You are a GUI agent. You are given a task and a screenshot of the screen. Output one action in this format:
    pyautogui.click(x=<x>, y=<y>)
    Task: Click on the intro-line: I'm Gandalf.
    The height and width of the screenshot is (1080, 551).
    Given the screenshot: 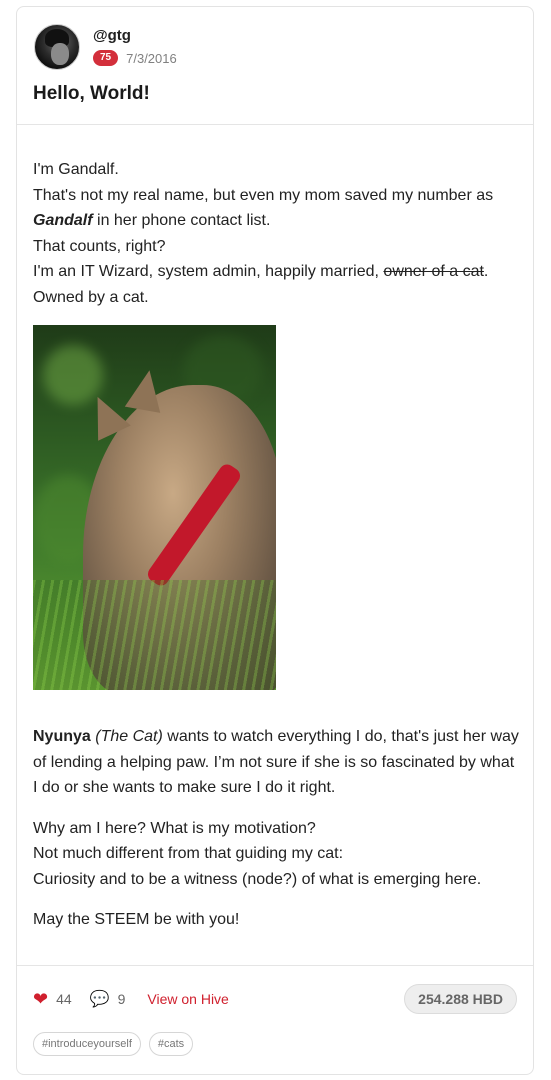 What is the action you would take?
    pyautogui.click(x=76, y=169)
    